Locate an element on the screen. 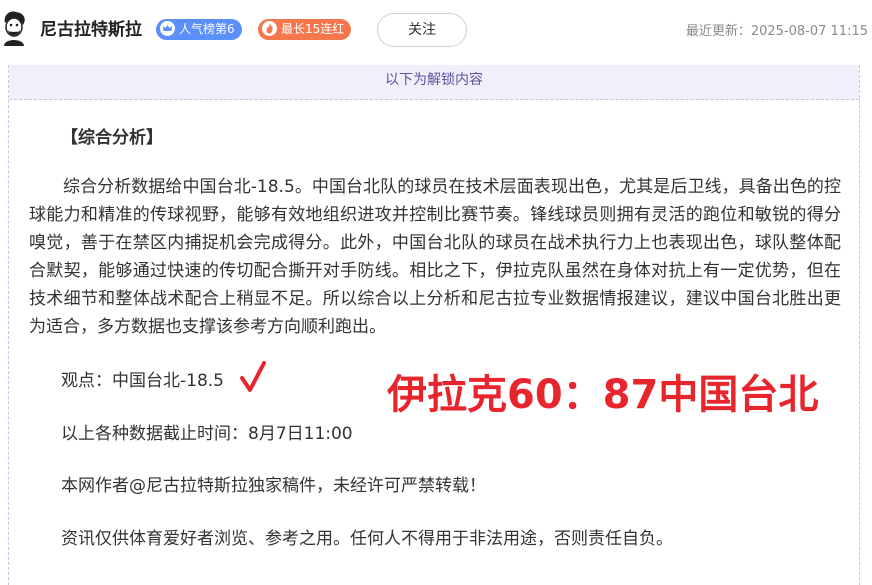  disclaimer: 资讯仅供体育爱好者浏览、参考之用。任何人不得用于非法用途，否则责任自负。 is located at coordinates (367, 539).